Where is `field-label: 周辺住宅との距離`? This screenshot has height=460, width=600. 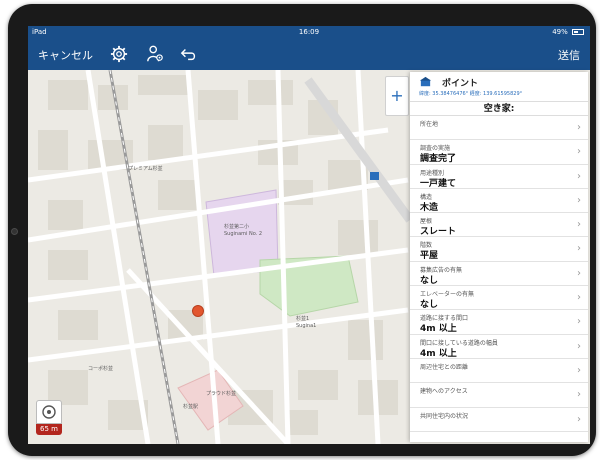 field-label: 周辺住宅との距離 is located at coordinates (444, 367).